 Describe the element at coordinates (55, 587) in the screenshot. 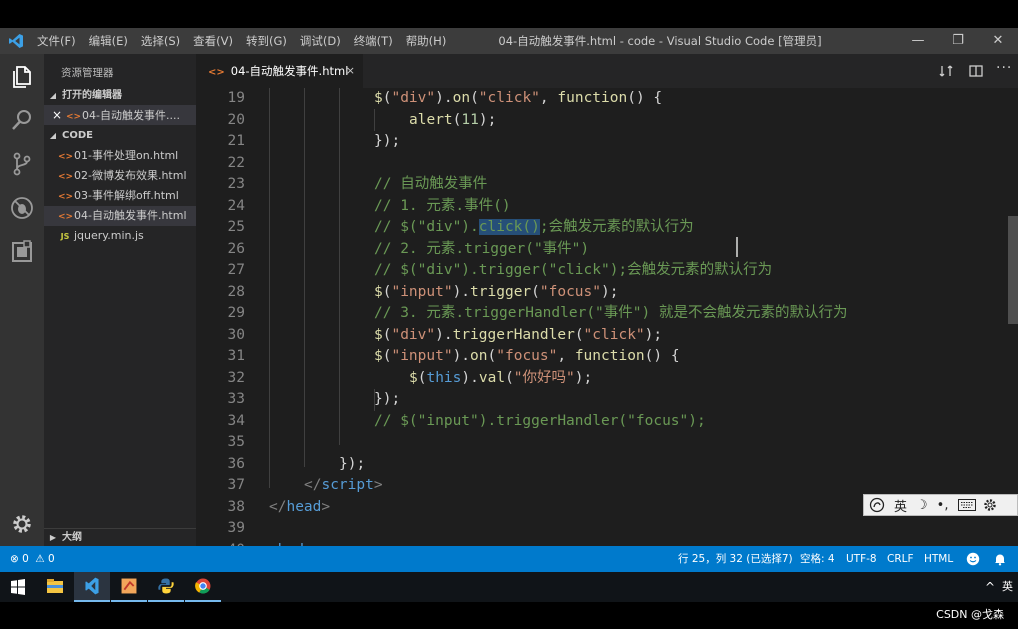

I see `file-explorer-icon` at that location.